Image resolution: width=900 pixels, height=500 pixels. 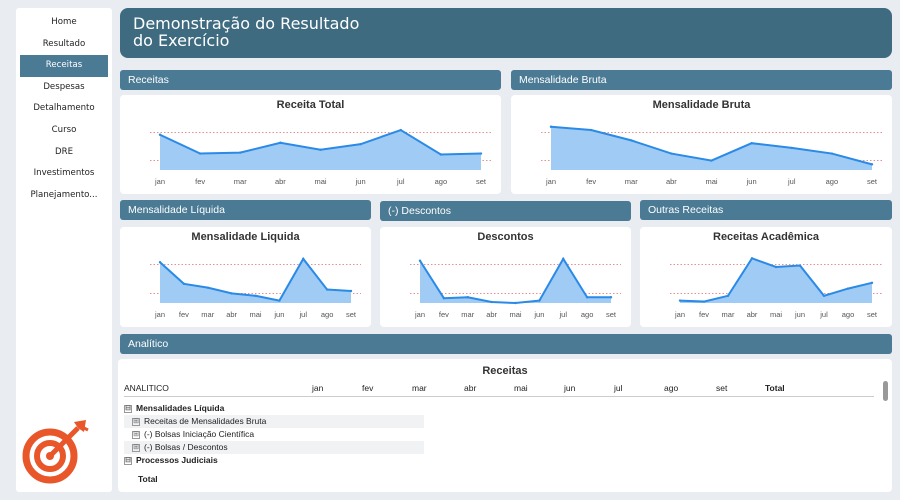 I want to click on row-label: (-) Bolsas Iniciação Científica, so click(x=199, y=434).